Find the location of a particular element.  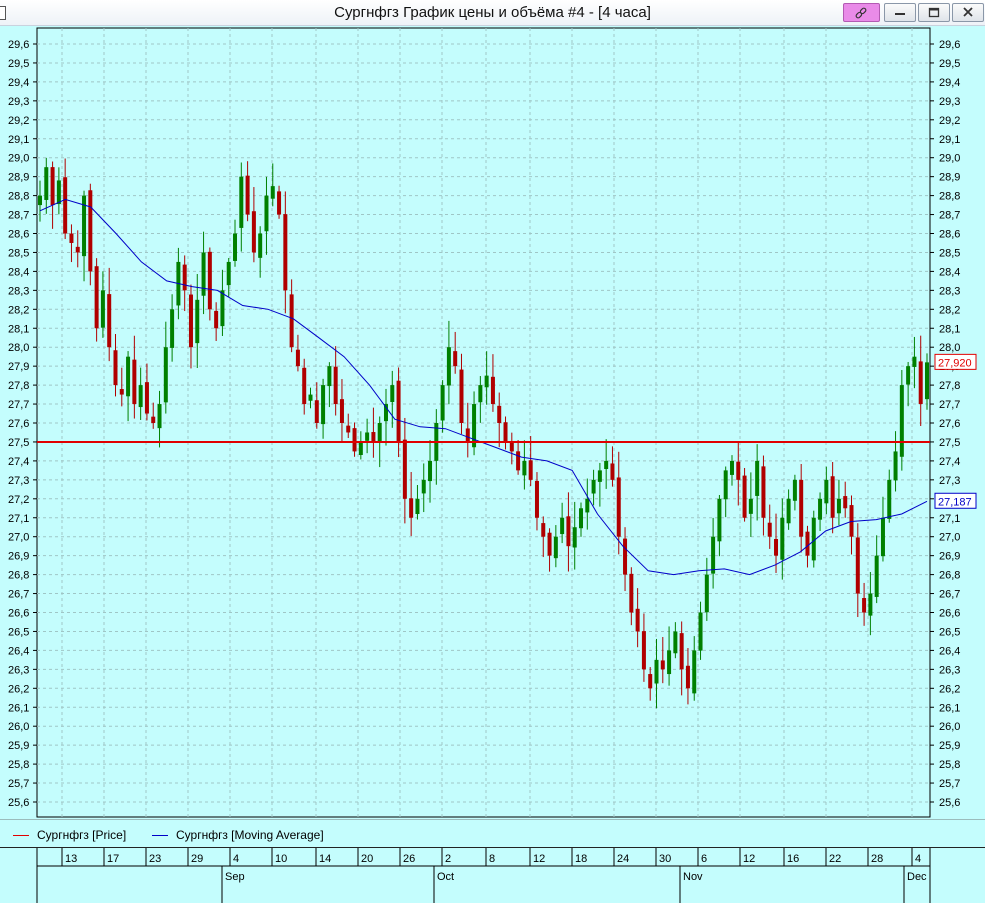

day-label: 2 is located at coordinates (448, 859).